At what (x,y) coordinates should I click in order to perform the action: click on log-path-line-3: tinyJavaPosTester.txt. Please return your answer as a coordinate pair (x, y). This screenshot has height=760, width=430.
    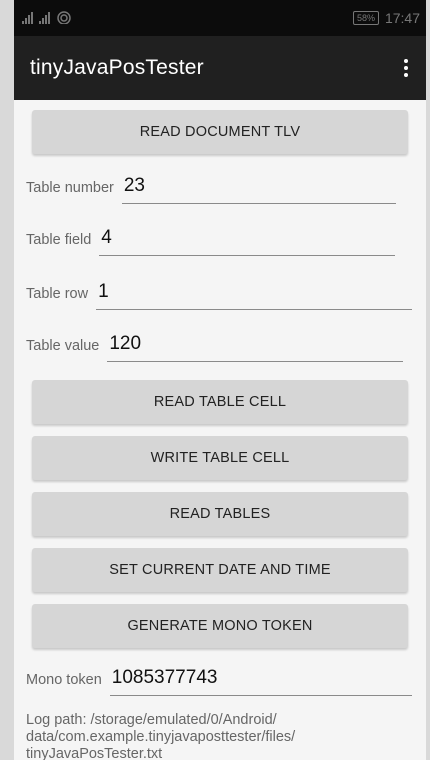
    Looking at the image, I should click on (94, 753).